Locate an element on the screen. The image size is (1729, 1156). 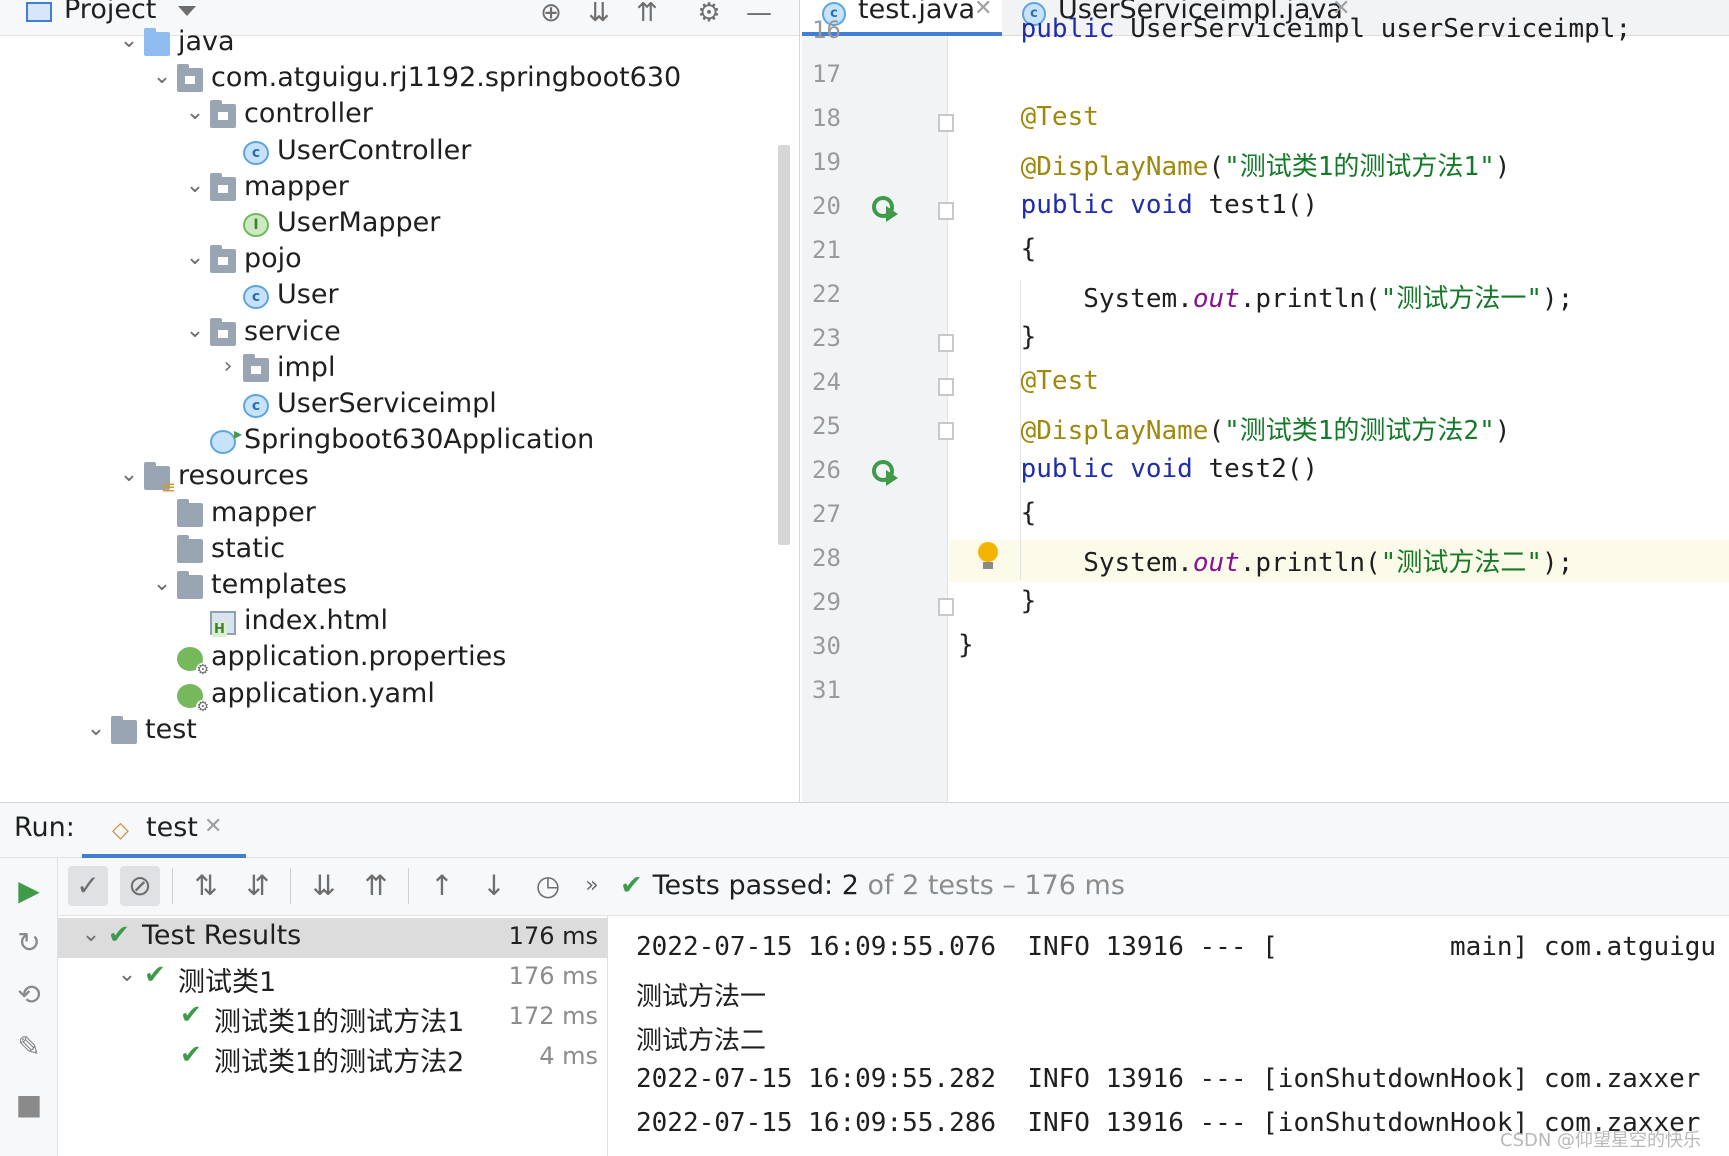
code-line: System.out.println("测试方法二"); is located at coordinates (1265, 560).